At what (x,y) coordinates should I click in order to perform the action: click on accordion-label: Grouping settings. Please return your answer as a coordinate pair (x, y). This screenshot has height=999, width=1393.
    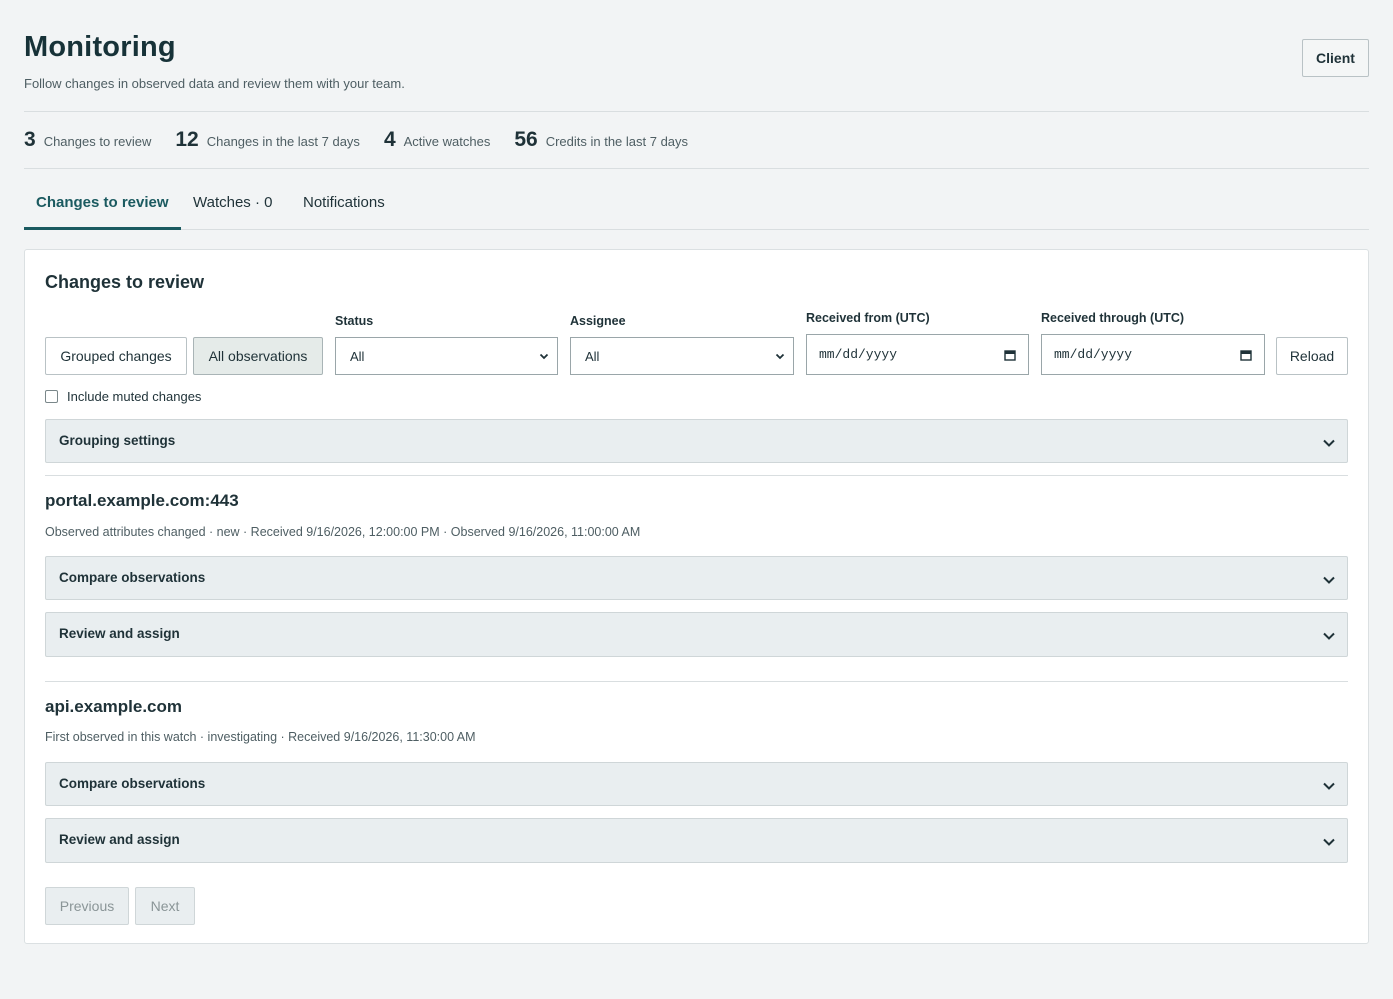
    Looking at the image, I should click on (117, 440).